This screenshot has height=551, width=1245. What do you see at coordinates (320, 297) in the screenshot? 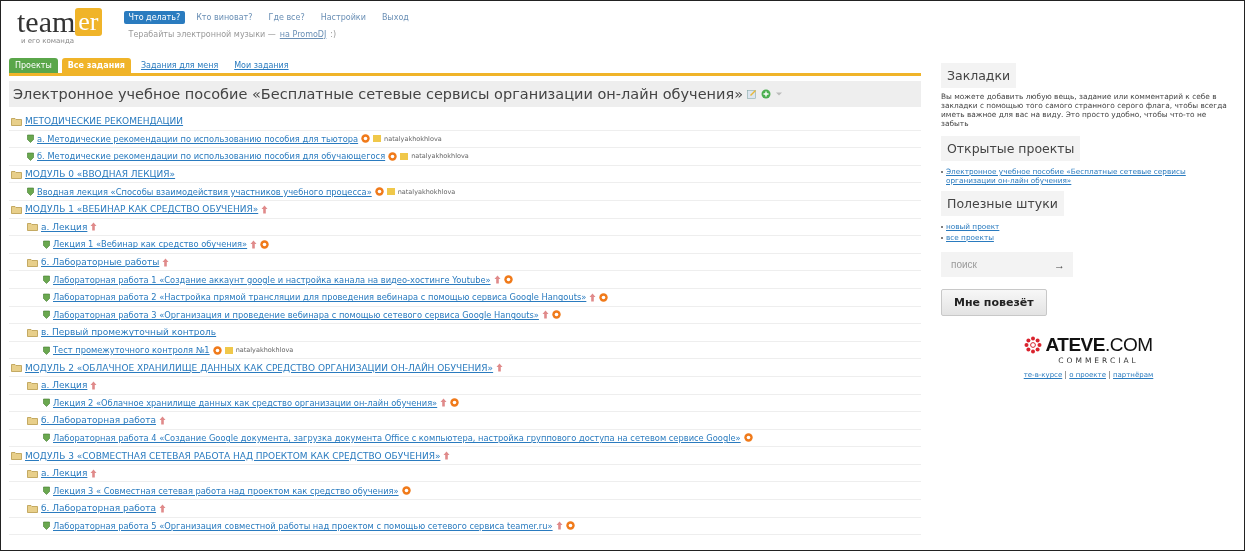
I see `task-link: Лабораторная работа 2 «Настройка прямой трансляции для проведения вебинара с помощью сервиса Google Hangouts»` at bounding box center [320, 297].